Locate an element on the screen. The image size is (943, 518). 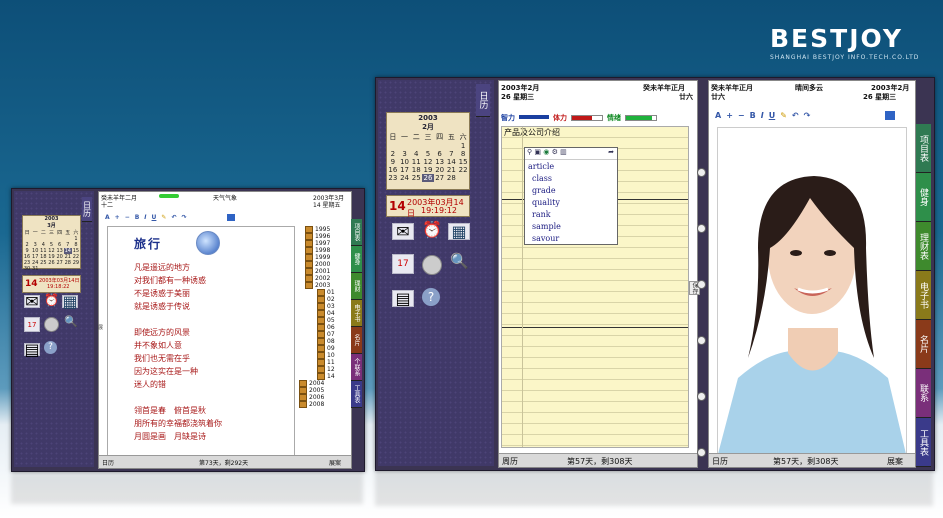
calendar-day: 11 is located at coordinates (416, 162).